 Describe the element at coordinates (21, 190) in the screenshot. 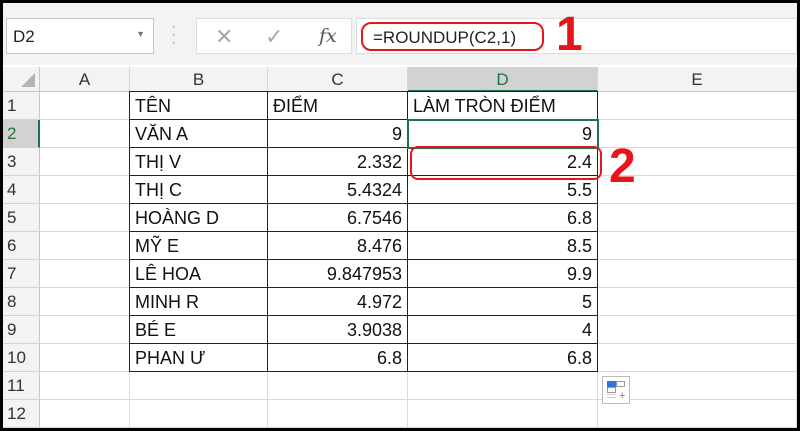

I see `row-header-4: 4` at that location.